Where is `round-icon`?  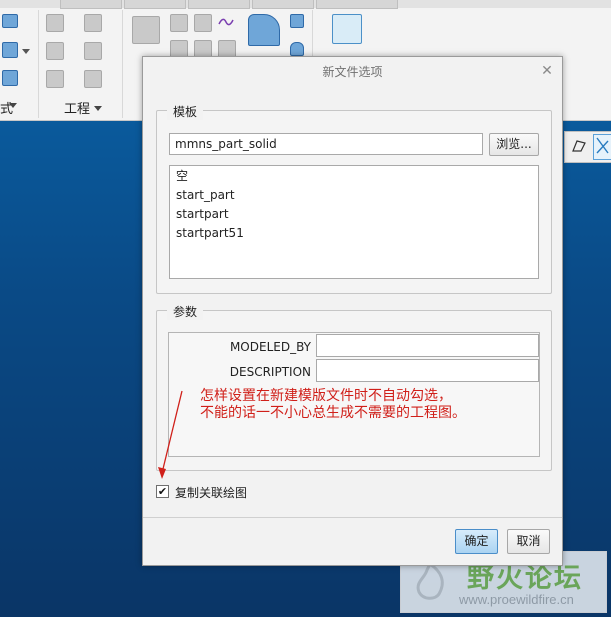 round-icon is located at coordinates (93, 23).